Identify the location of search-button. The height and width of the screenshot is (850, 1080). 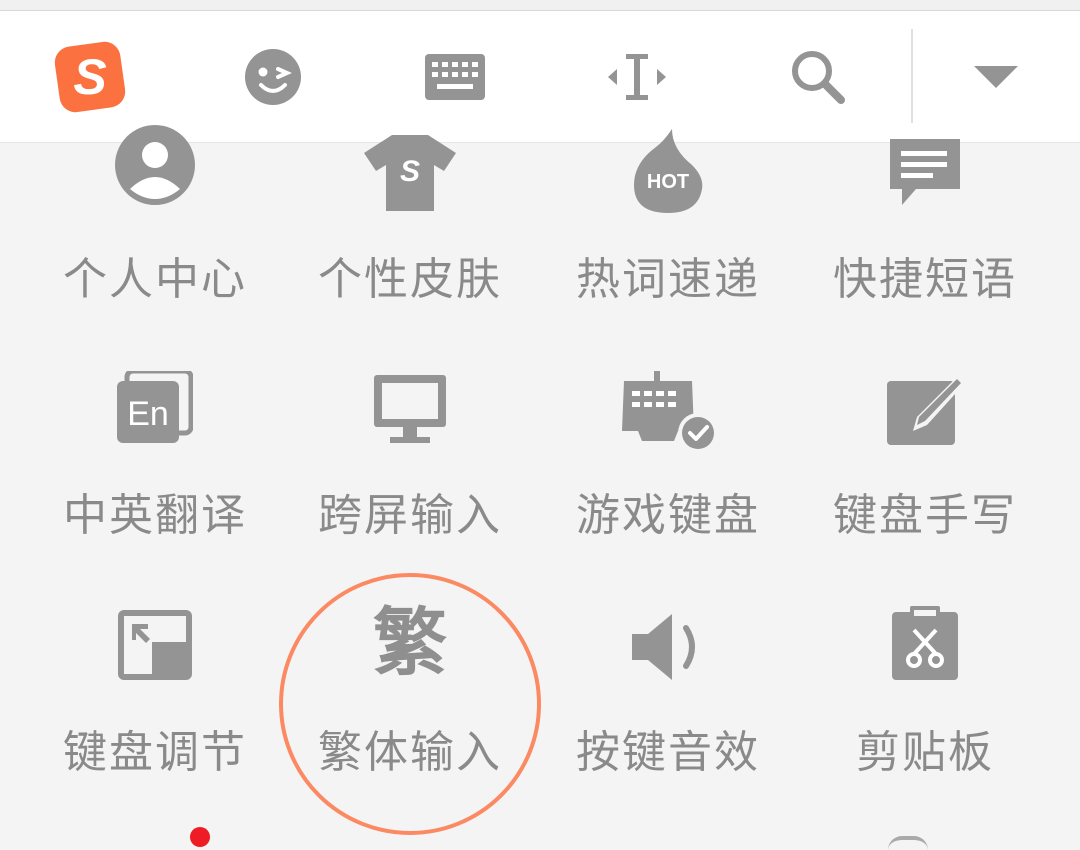
(818, 76).